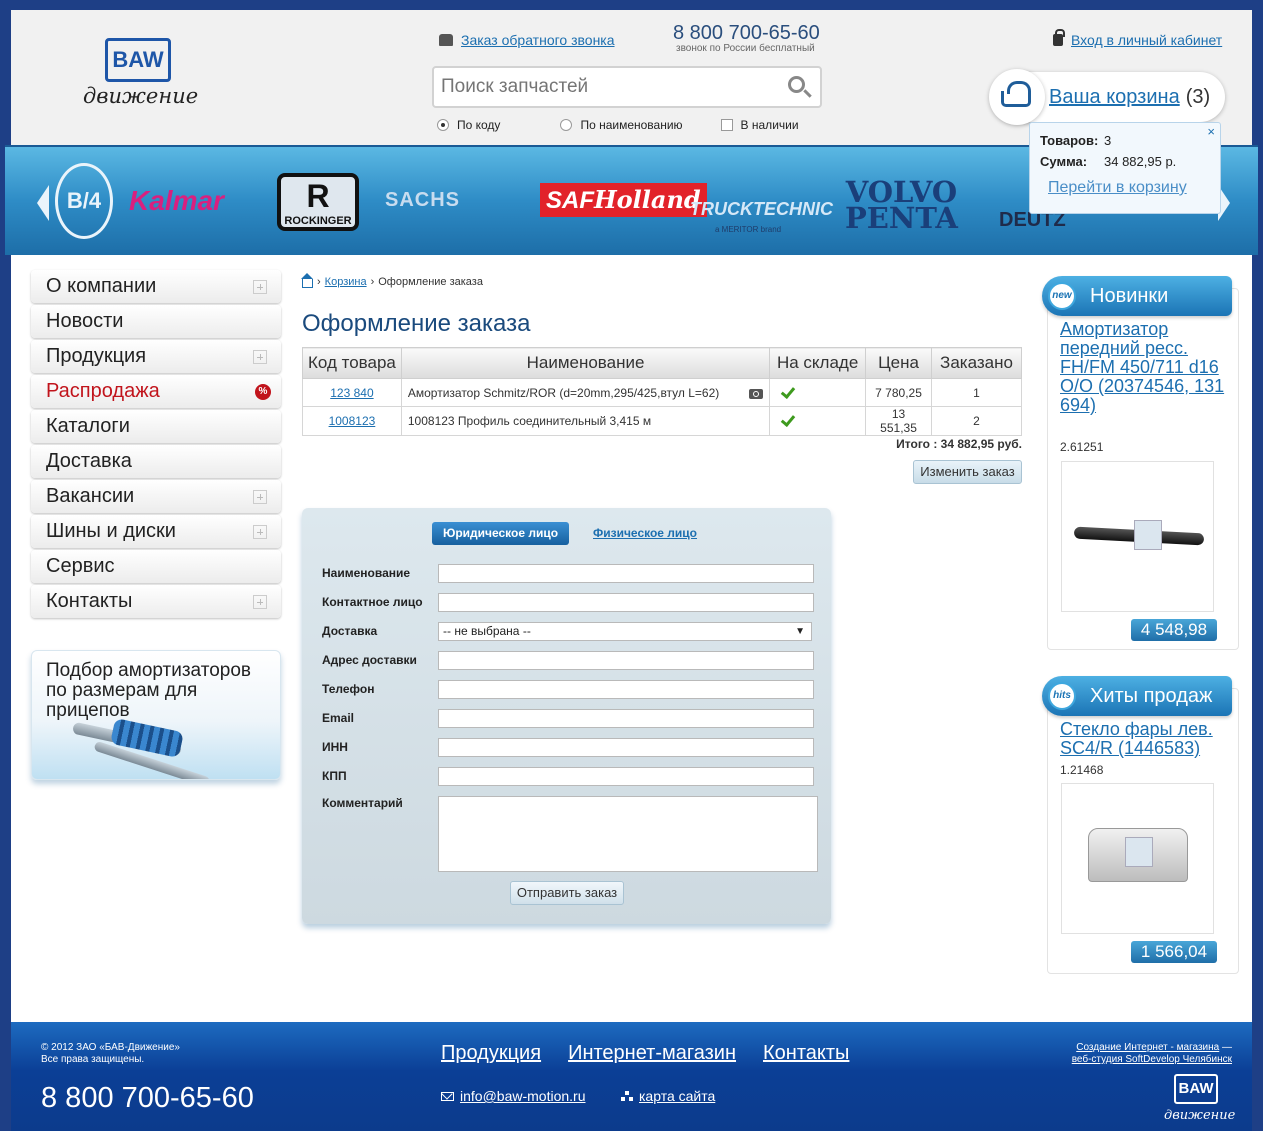  What do you see at coordinates (1200, 1100) in the screenshot?
I see `footer-logo: BAW движение` at bounding box center [1200, 1100].